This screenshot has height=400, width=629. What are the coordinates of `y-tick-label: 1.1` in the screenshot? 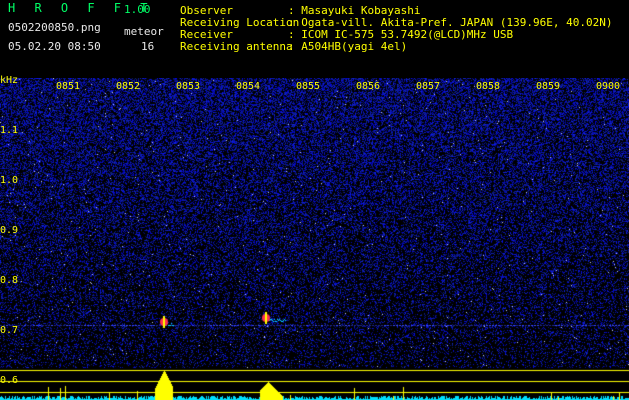 It's located at (9, 130).